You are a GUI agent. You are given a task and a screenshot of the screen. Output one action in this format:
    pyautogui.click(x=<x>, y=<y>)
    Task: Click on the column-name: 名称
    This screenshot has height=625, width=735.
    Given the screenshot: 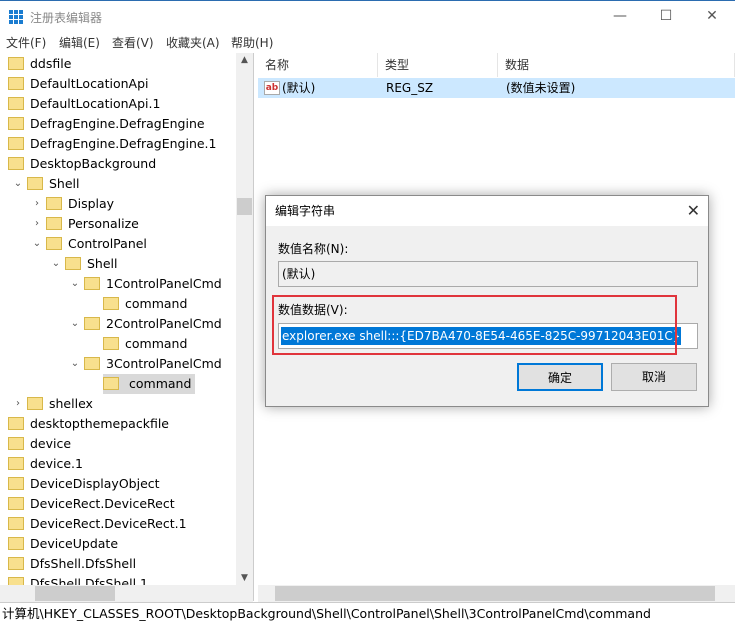 What is the action you would take?
    pyautogui.click(x=318, y=65)
    